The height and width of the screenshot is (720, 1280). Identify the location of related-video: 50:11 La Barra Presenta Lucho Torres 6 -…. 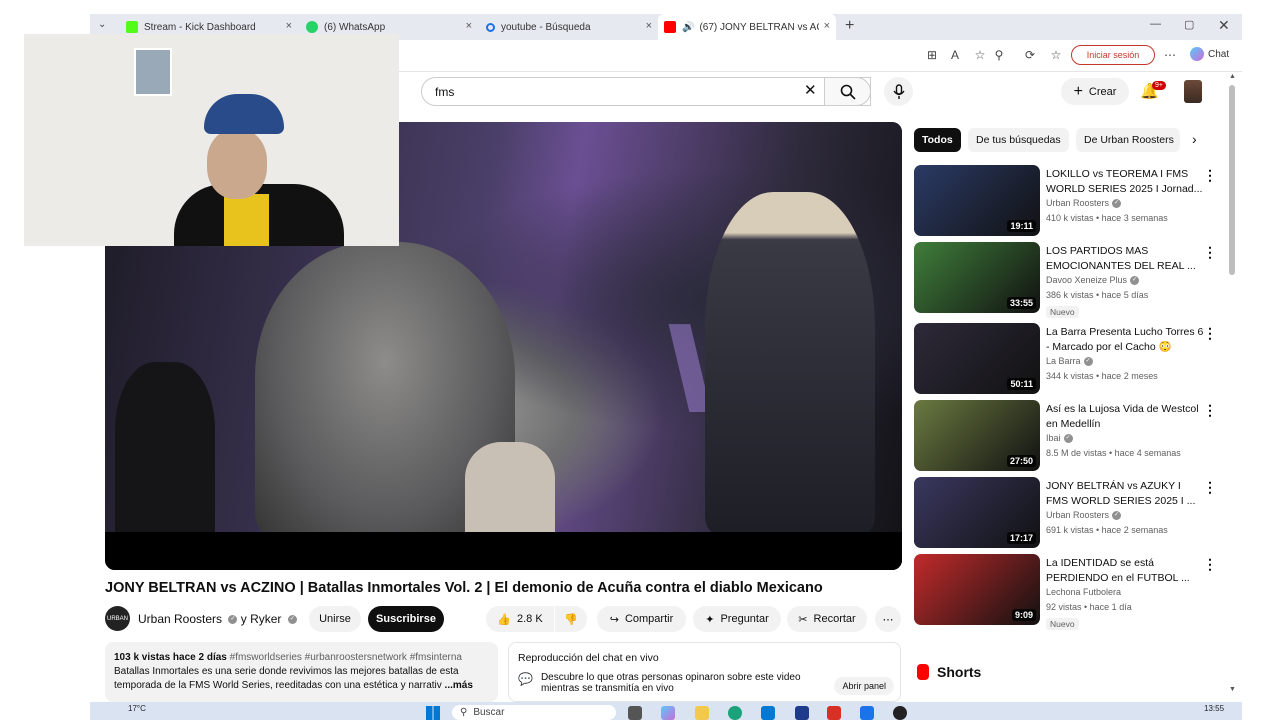
(1066, 359).